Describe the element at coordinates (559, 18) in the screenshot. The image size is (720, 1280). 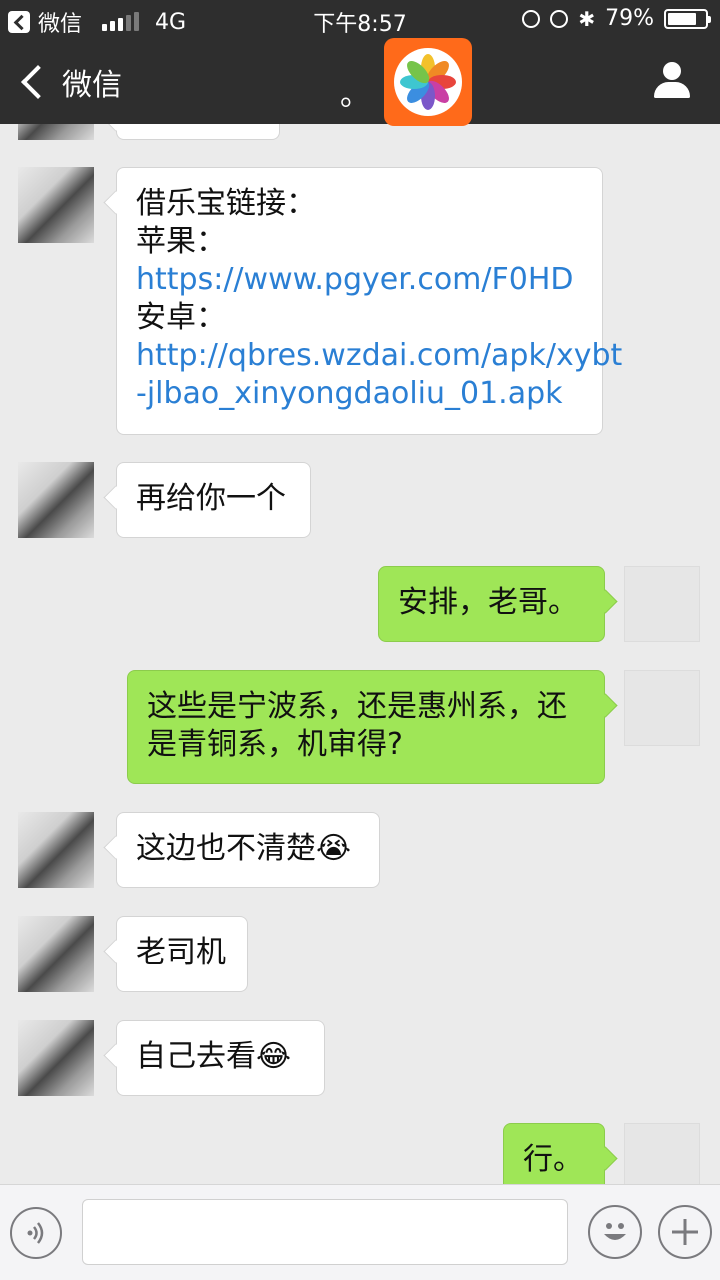
I see `alarm-icon` at that location.